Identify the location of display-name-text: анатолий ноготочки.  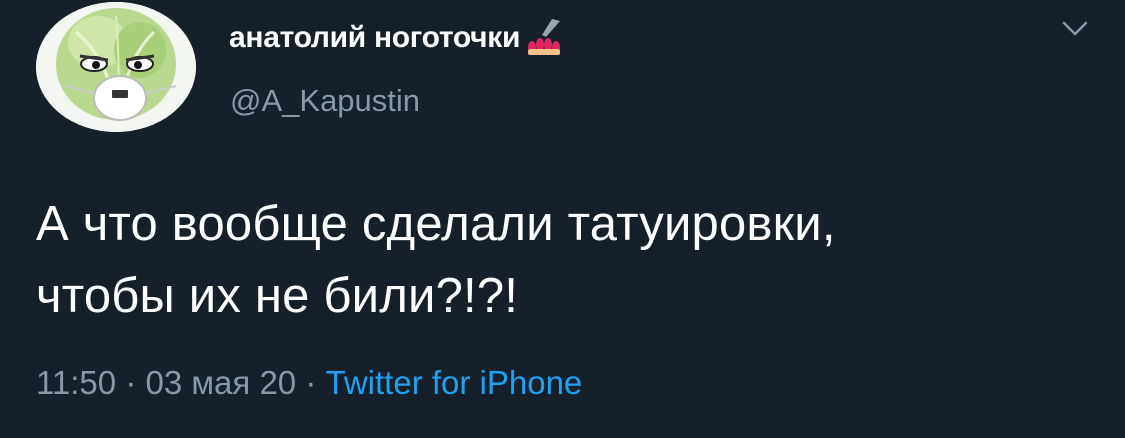
(375, 37).